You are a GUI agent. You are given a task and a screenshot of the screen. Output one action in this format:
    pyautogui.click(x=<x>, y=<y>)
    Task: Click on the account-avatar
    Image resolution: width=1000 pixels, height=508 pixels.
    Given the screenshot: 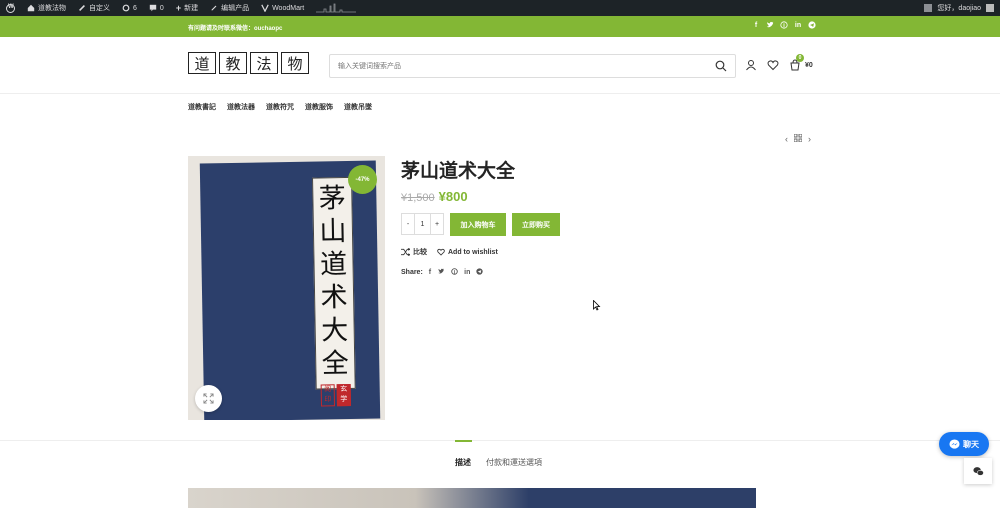 What is the action you would take?
    pyautogui.click(x=990, y=8)
    